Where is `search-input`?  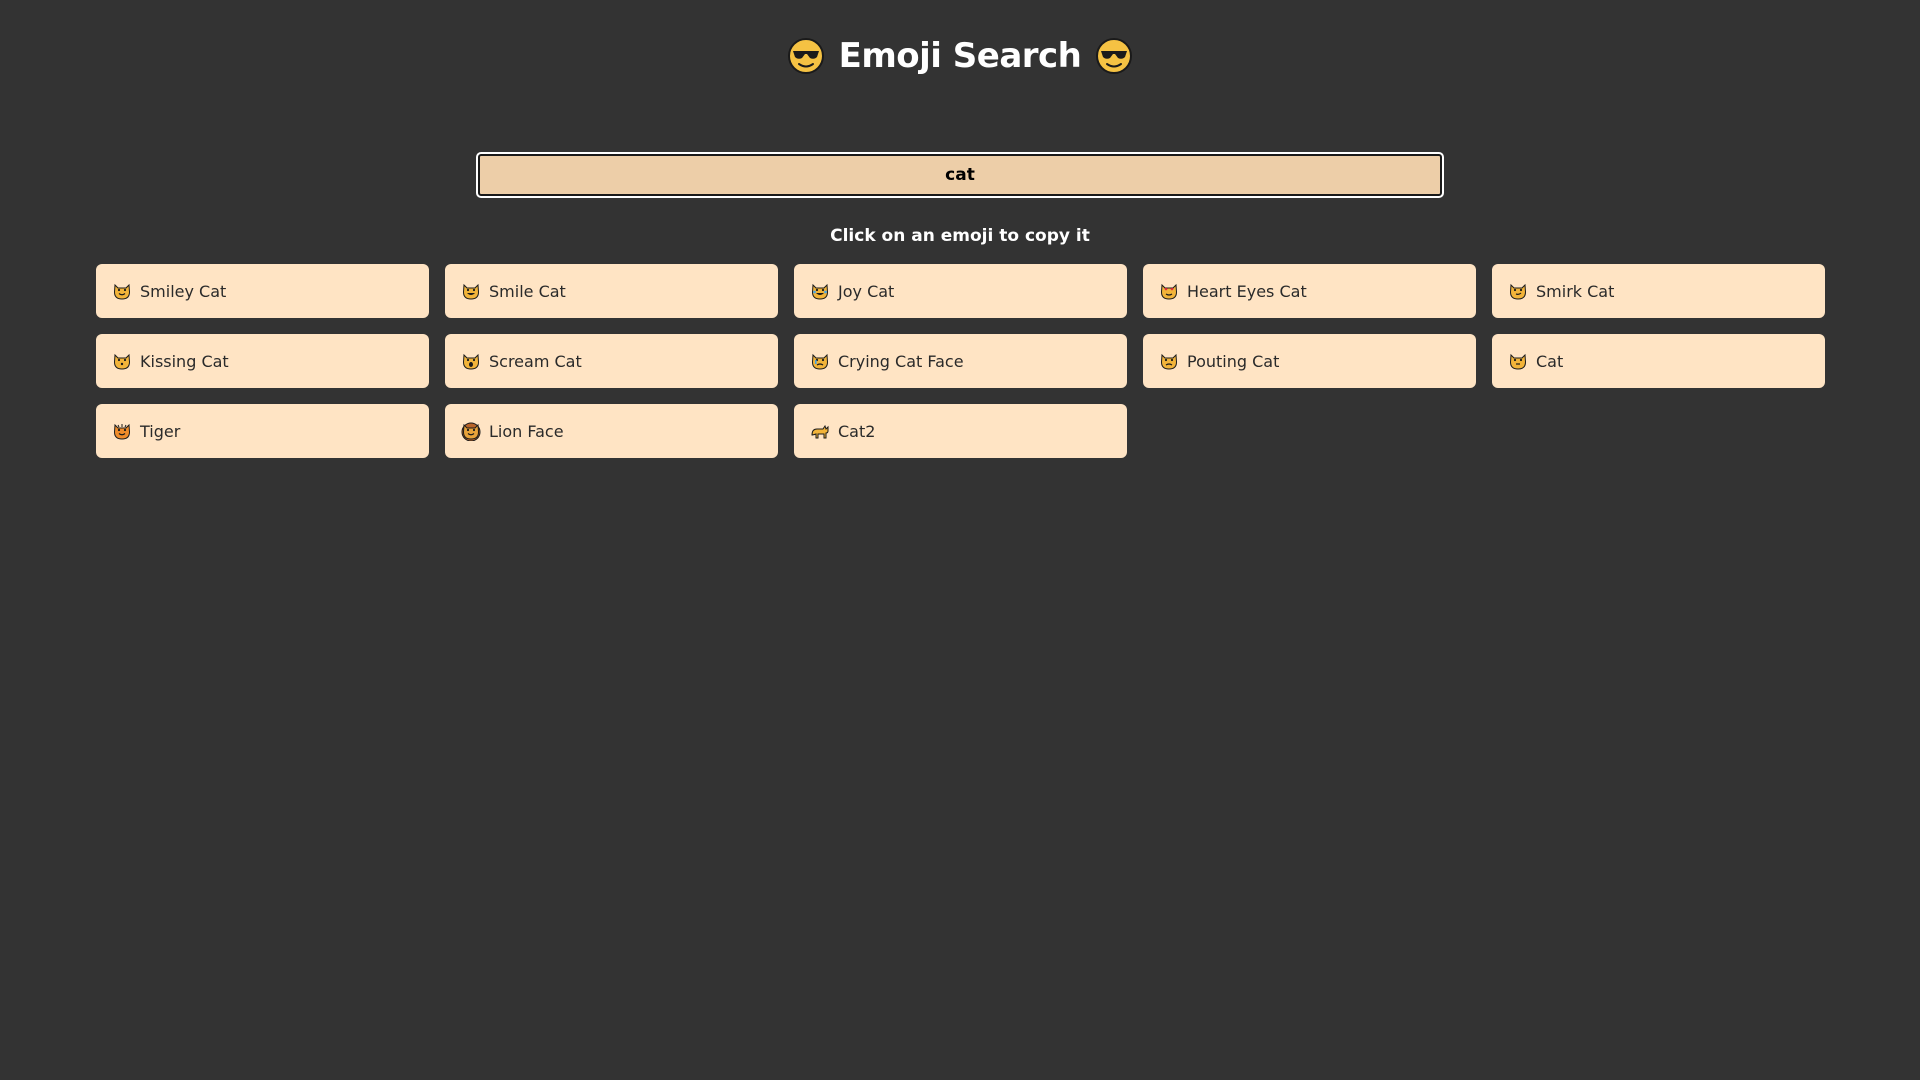
search-input is located at coordinates (960, 175).